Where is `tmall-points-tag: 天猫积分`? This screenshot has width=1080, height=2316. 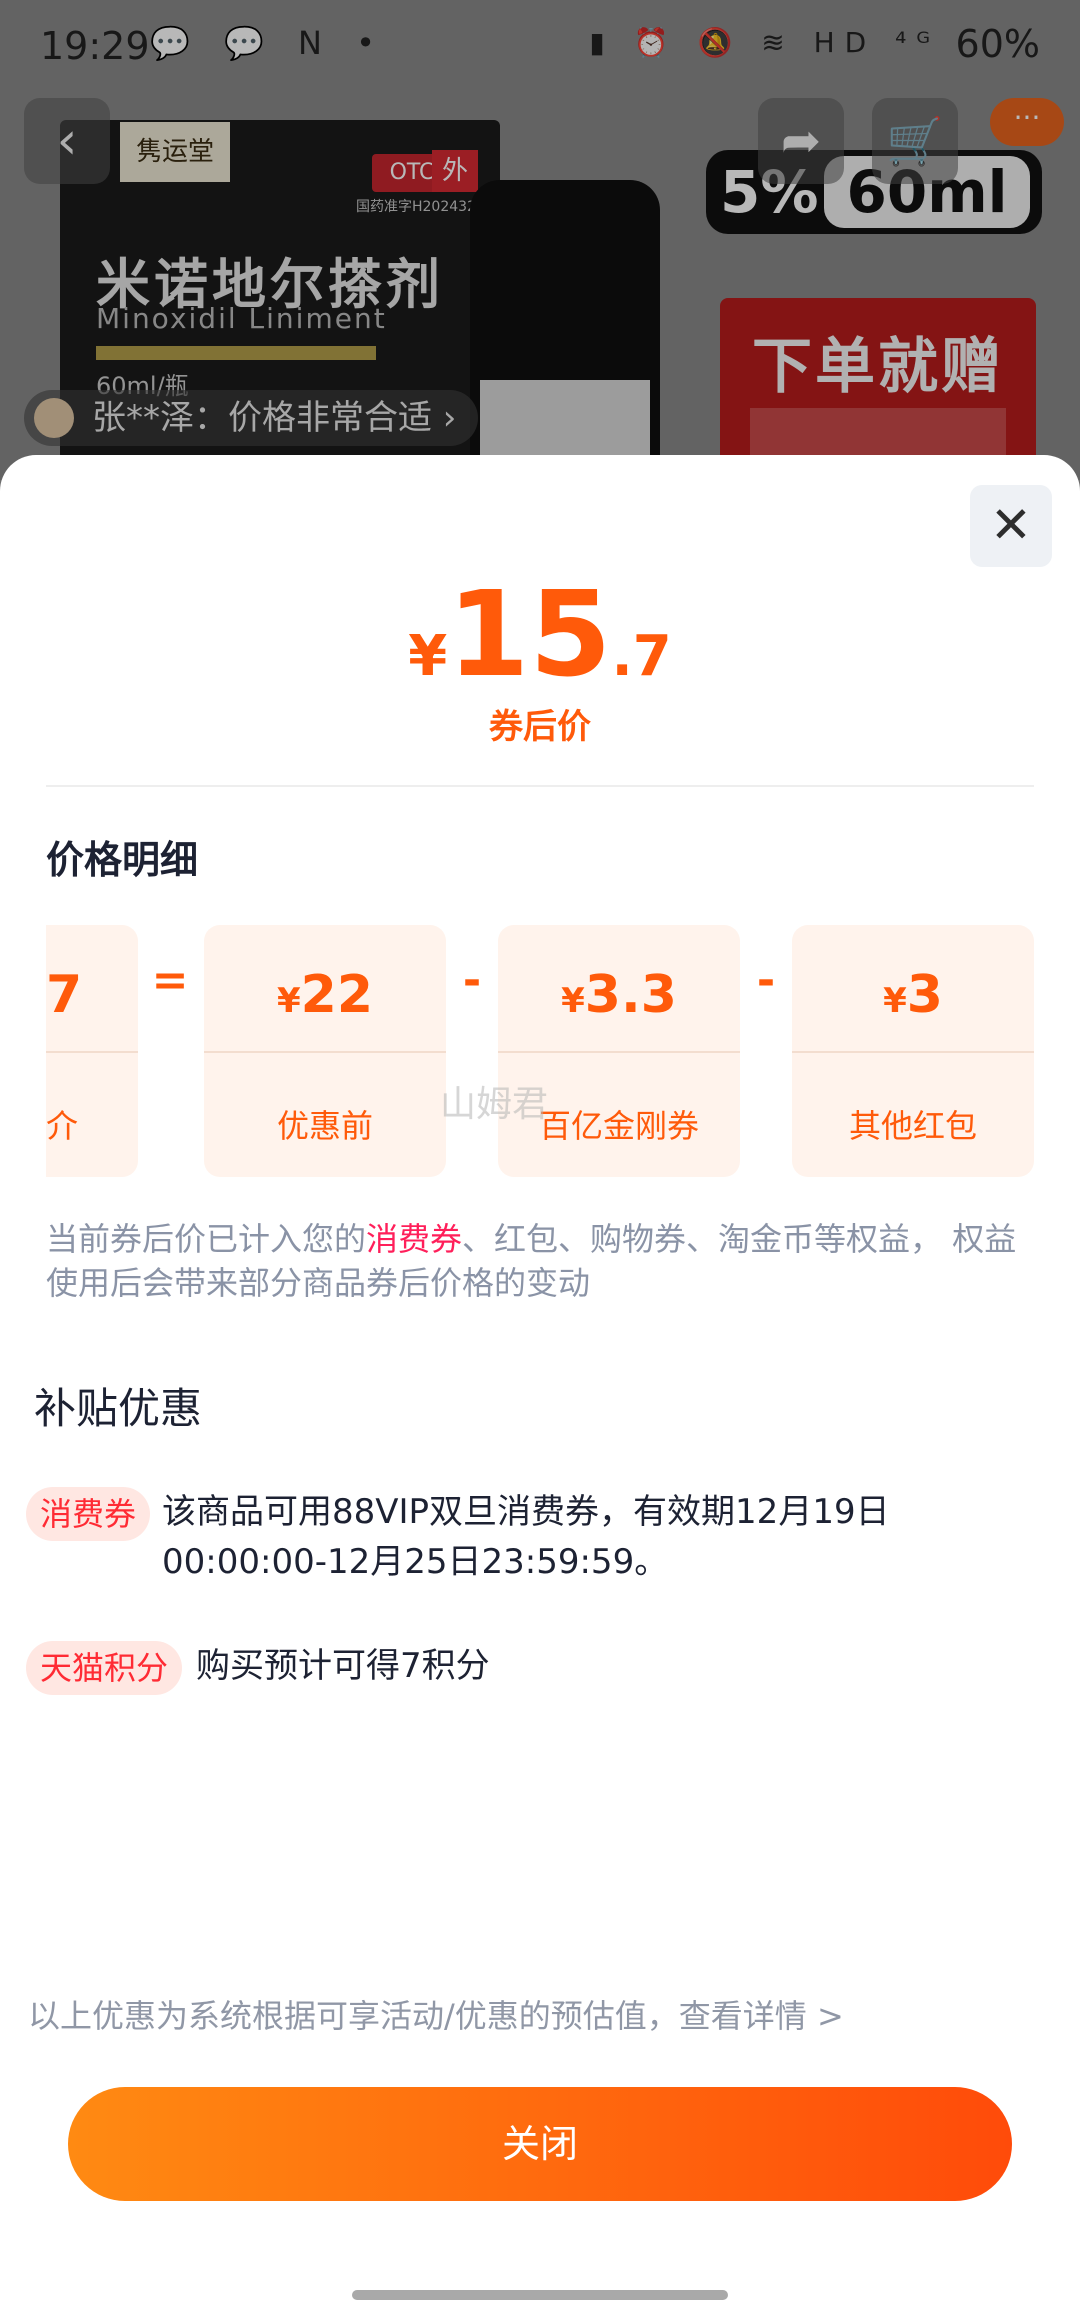
tmall-points-tag: 天猫积分 is located at coordinates (104, 1668).